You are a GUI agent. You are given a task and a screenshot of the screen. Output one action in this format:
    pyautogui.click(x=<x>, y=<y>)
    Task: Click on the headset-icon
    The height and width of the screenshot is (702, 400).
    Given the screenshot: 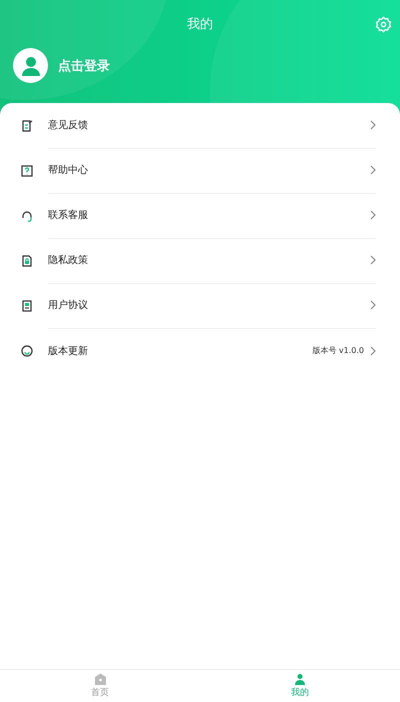 What is the action you would take?
    pyautogui.click(x=27, y=215)
    